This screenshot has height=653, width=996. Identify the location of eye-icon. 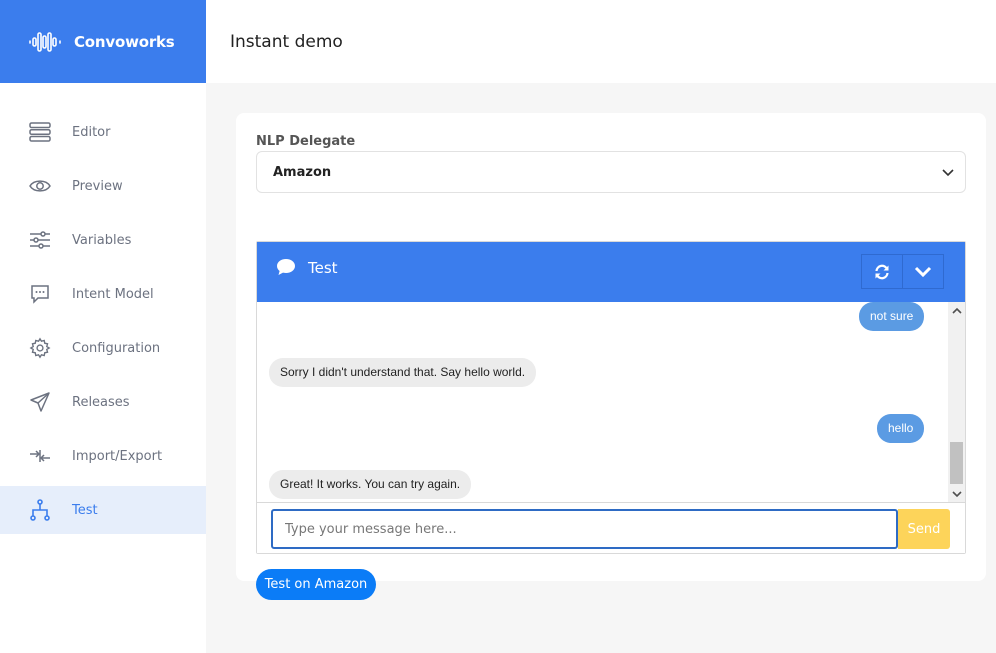
(40, 186).